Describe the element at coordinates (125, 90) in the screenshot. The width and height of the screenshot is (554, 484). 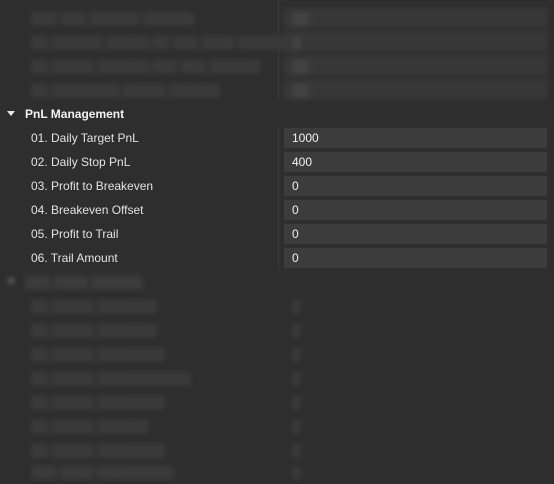
I see `property-label: ░░ ░░░░░░░░ ░░░░░ ░░░░░░` at that location.